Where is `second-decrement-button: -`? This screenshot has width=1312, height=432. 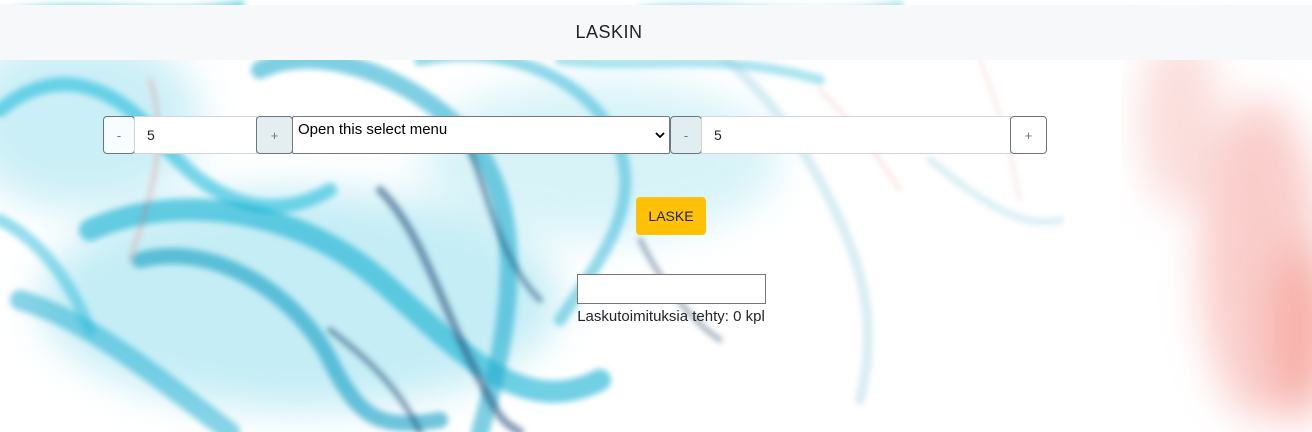 second-decrement-button: - is located at coordinates (686, 135).